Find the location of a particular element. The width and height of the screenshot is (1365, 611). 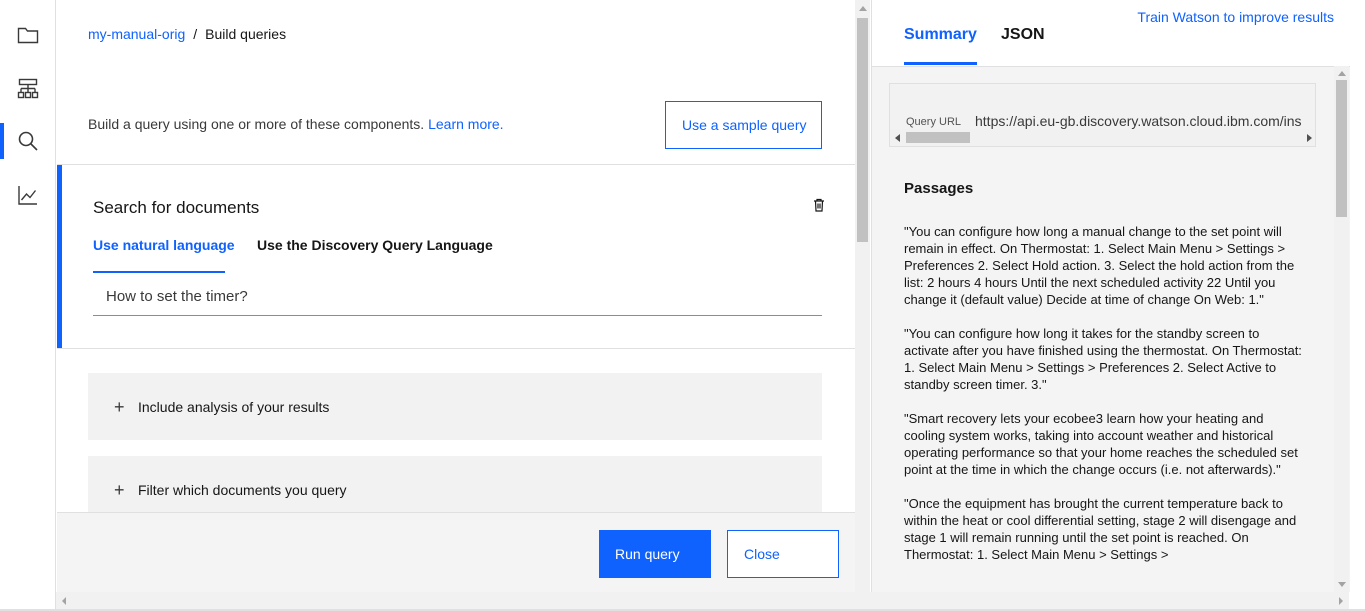

folder-icon is located at coordinates (28, 35).